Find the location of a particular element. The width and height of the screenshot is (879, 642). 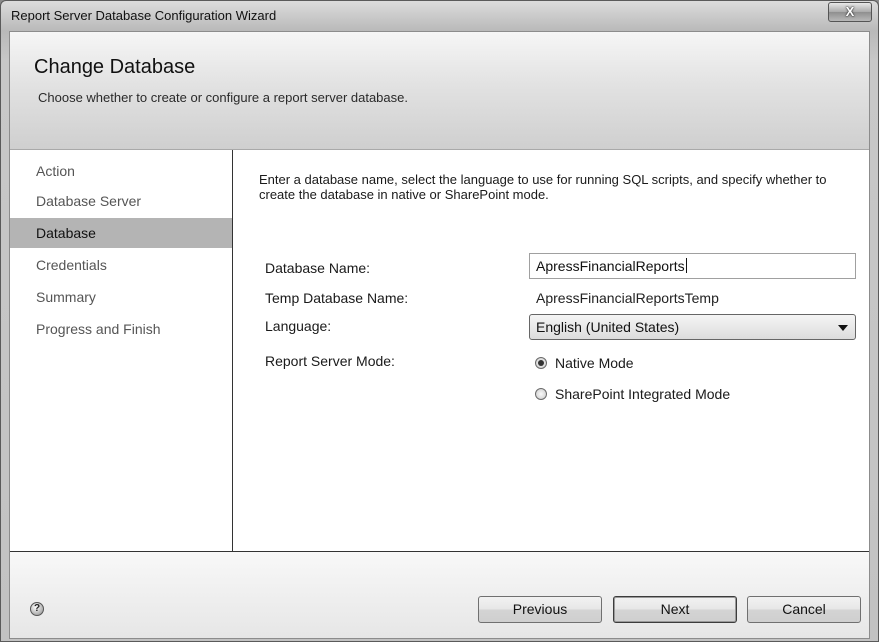

report-server-mode-label: Report Server Mode: is located at coordinates (330, 361).